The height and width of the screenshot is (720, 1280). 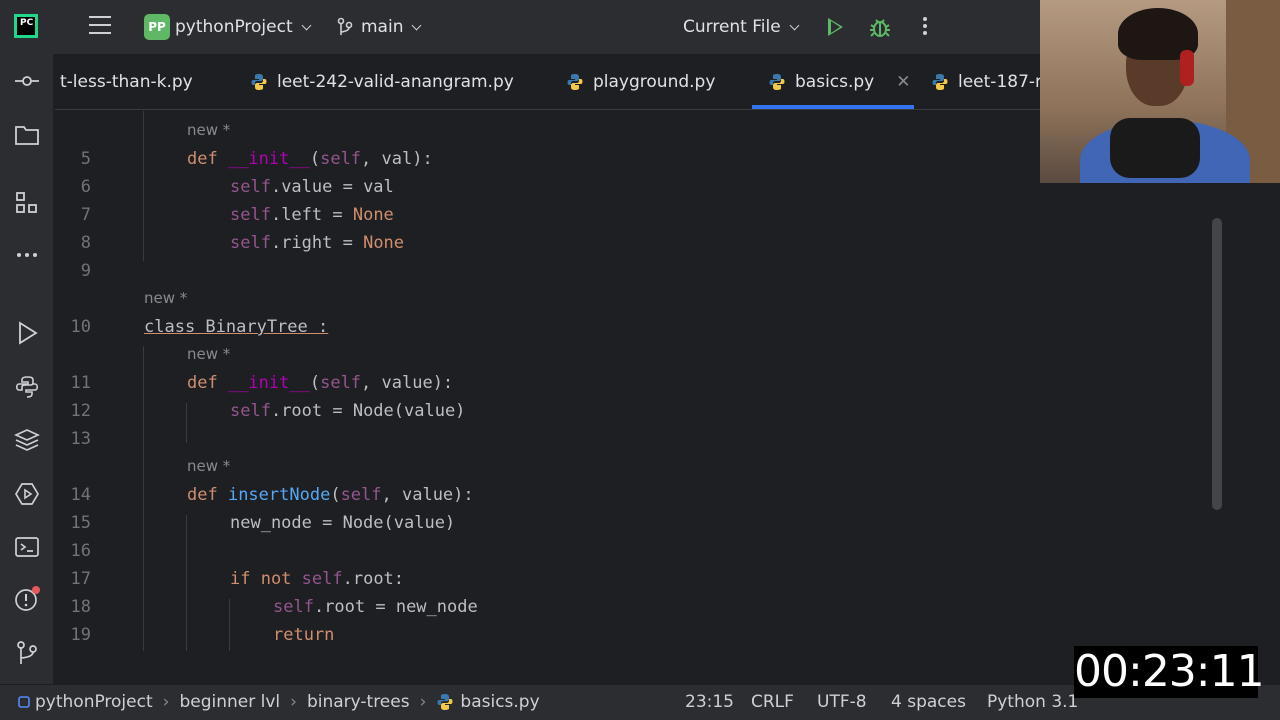 What do you see at coordinates (382, 27) in the screenshot?
I see `branch-name: main` at bounding box center [382, 27].